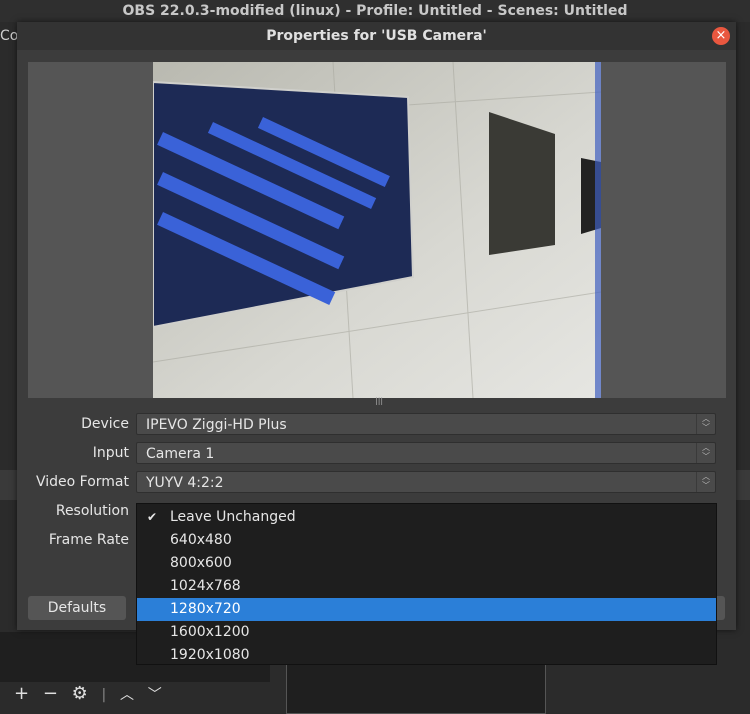  I want to click on resolution-option: 640x480, so click(426, 540).